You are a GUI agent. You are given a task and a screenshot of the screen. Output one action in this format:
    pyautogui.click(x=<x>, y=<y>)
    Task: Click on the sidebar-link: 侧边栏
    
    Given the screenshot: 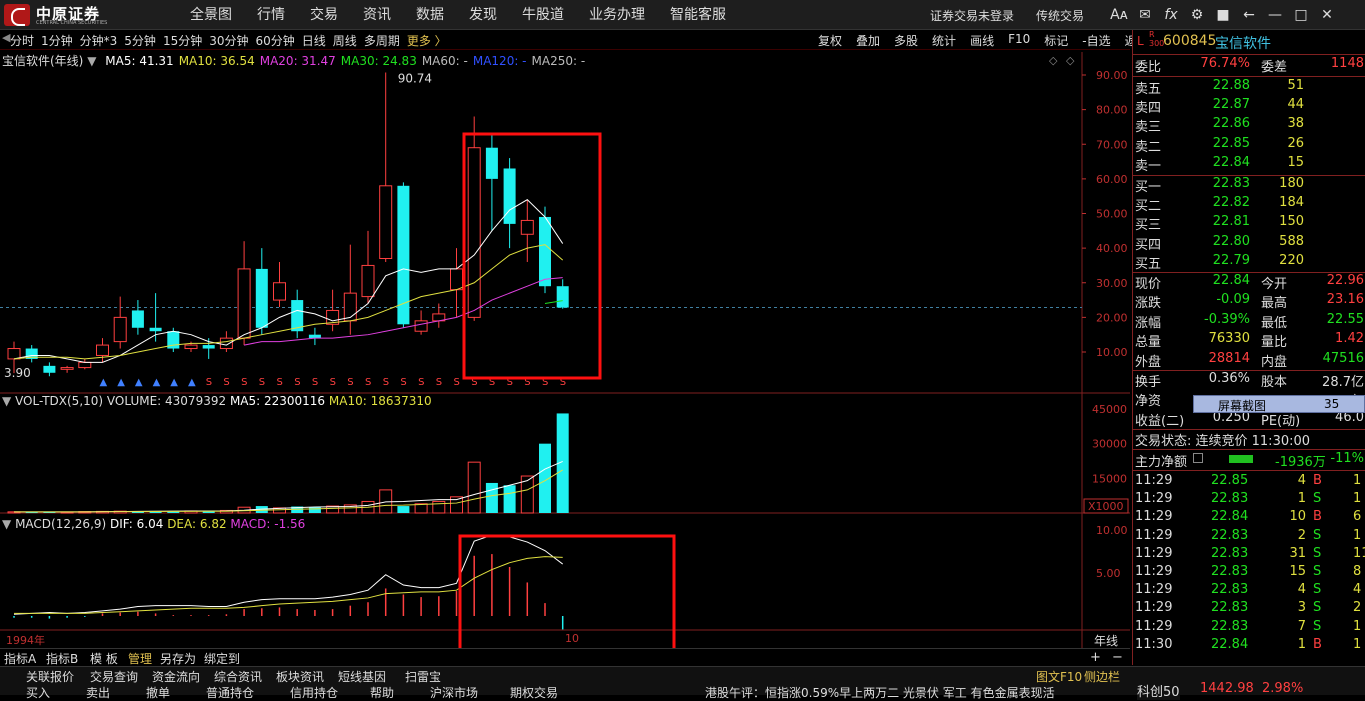 What is the action you would take?
    pyautogui.click(x=1102, y=676)
    